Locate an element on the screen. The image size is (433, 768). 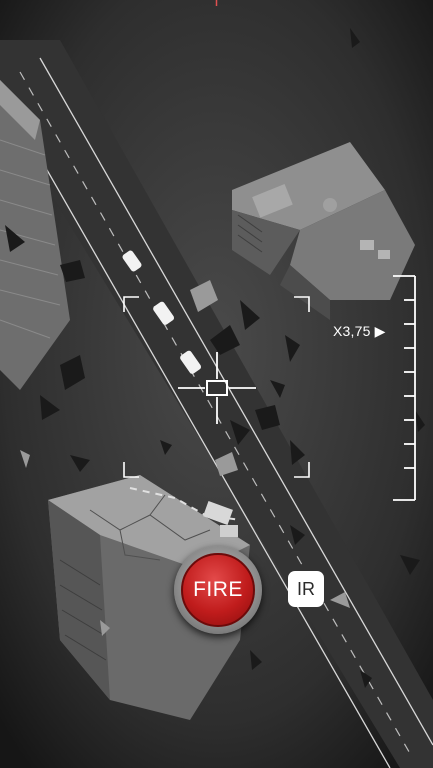
fire-button: FIRE is located at coordinates (218, 590).